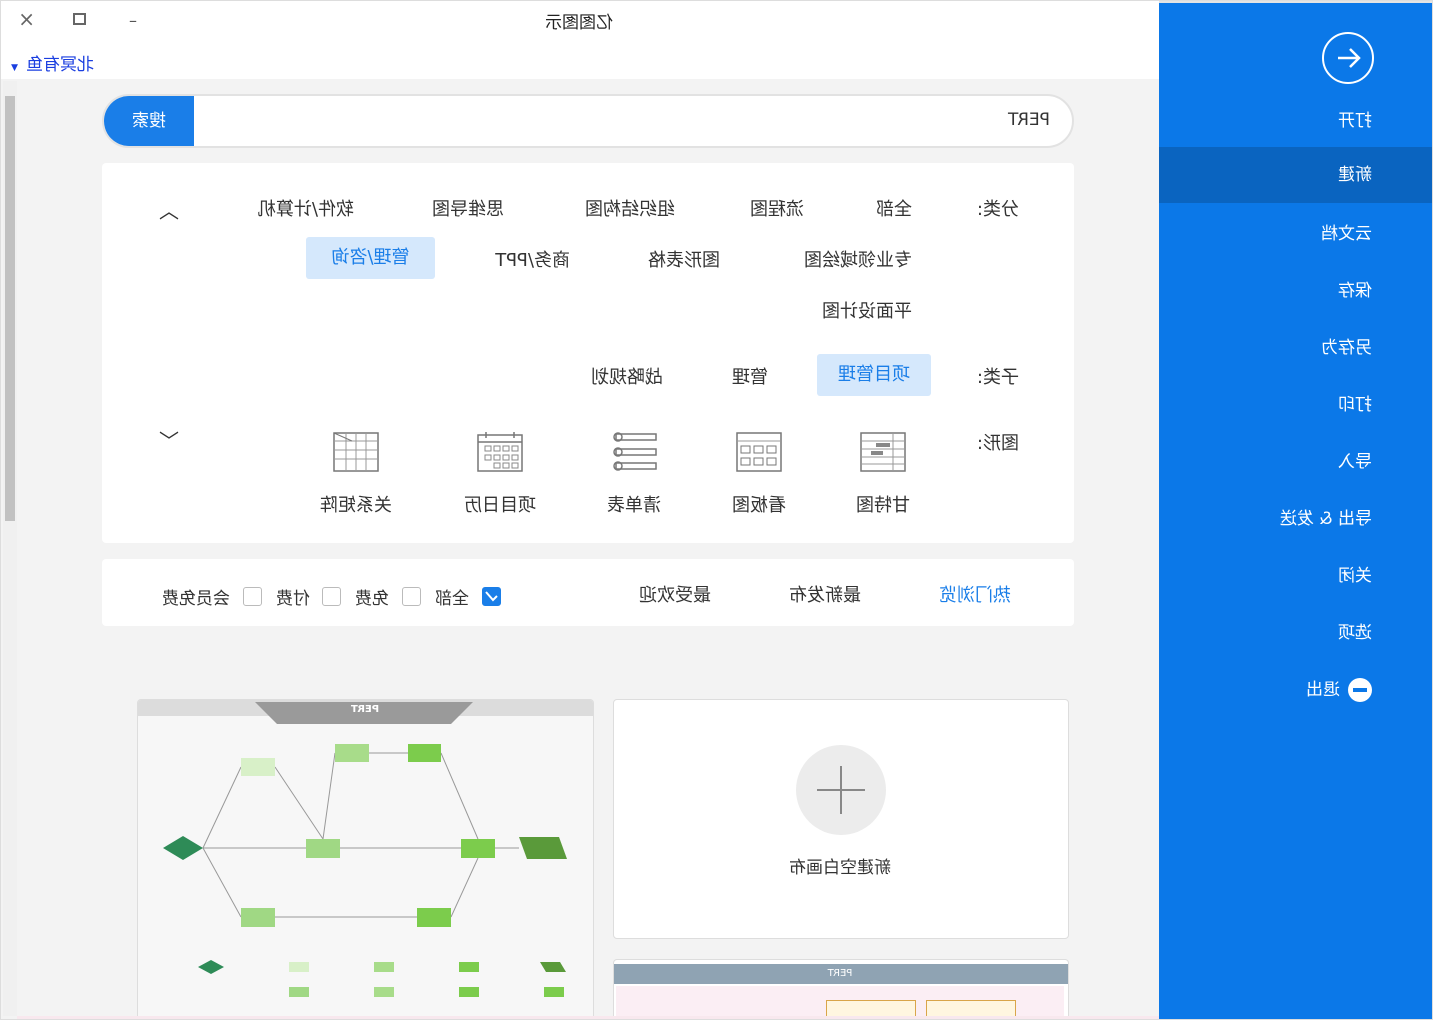 Image resolution: width=1433 pixels, height=1020 pixels. Describe the element at coordinates (196, 599) in the screenshot. I see `checkbox-member-free-label: 会员免费` at that location.